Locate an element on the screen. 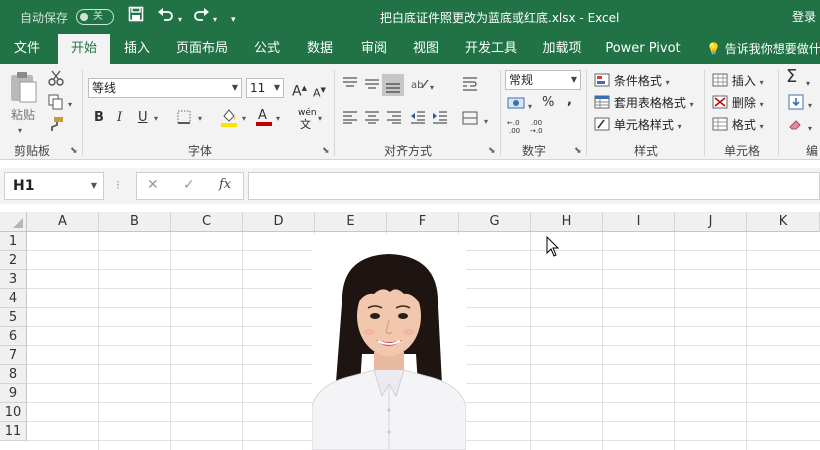 Image resolution: width=820 pixels, height=450 pixels. column-header-b: B is located at coordinates (135, 222).